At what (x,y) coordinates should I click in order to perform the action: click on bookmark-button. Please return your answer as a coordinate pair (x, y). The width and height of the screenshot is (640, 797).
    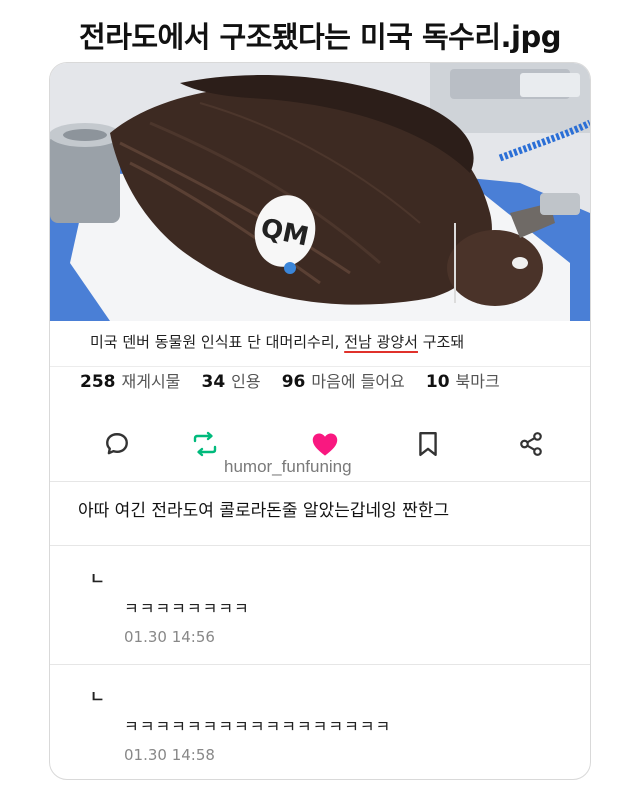
    Looking at the image, I should click on (428, 444).